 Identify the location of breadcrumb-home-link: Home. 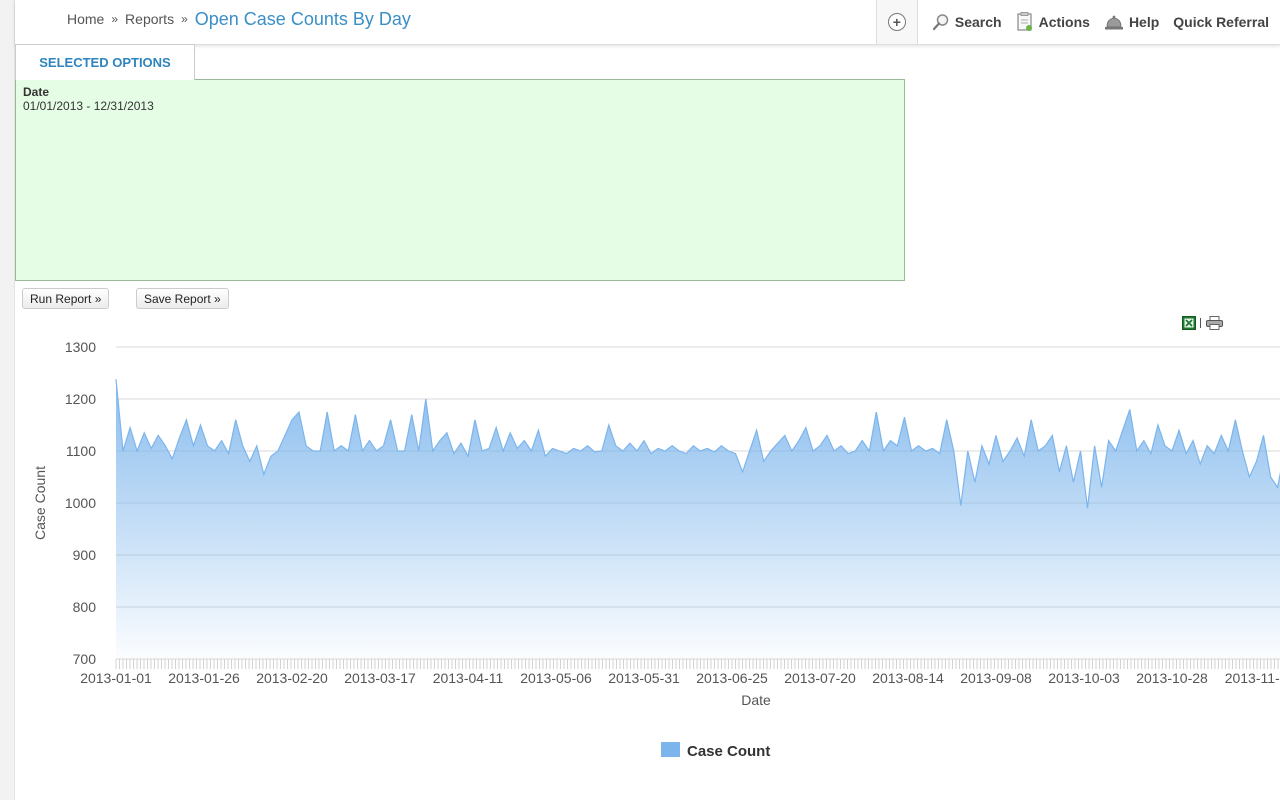
(85, 19).